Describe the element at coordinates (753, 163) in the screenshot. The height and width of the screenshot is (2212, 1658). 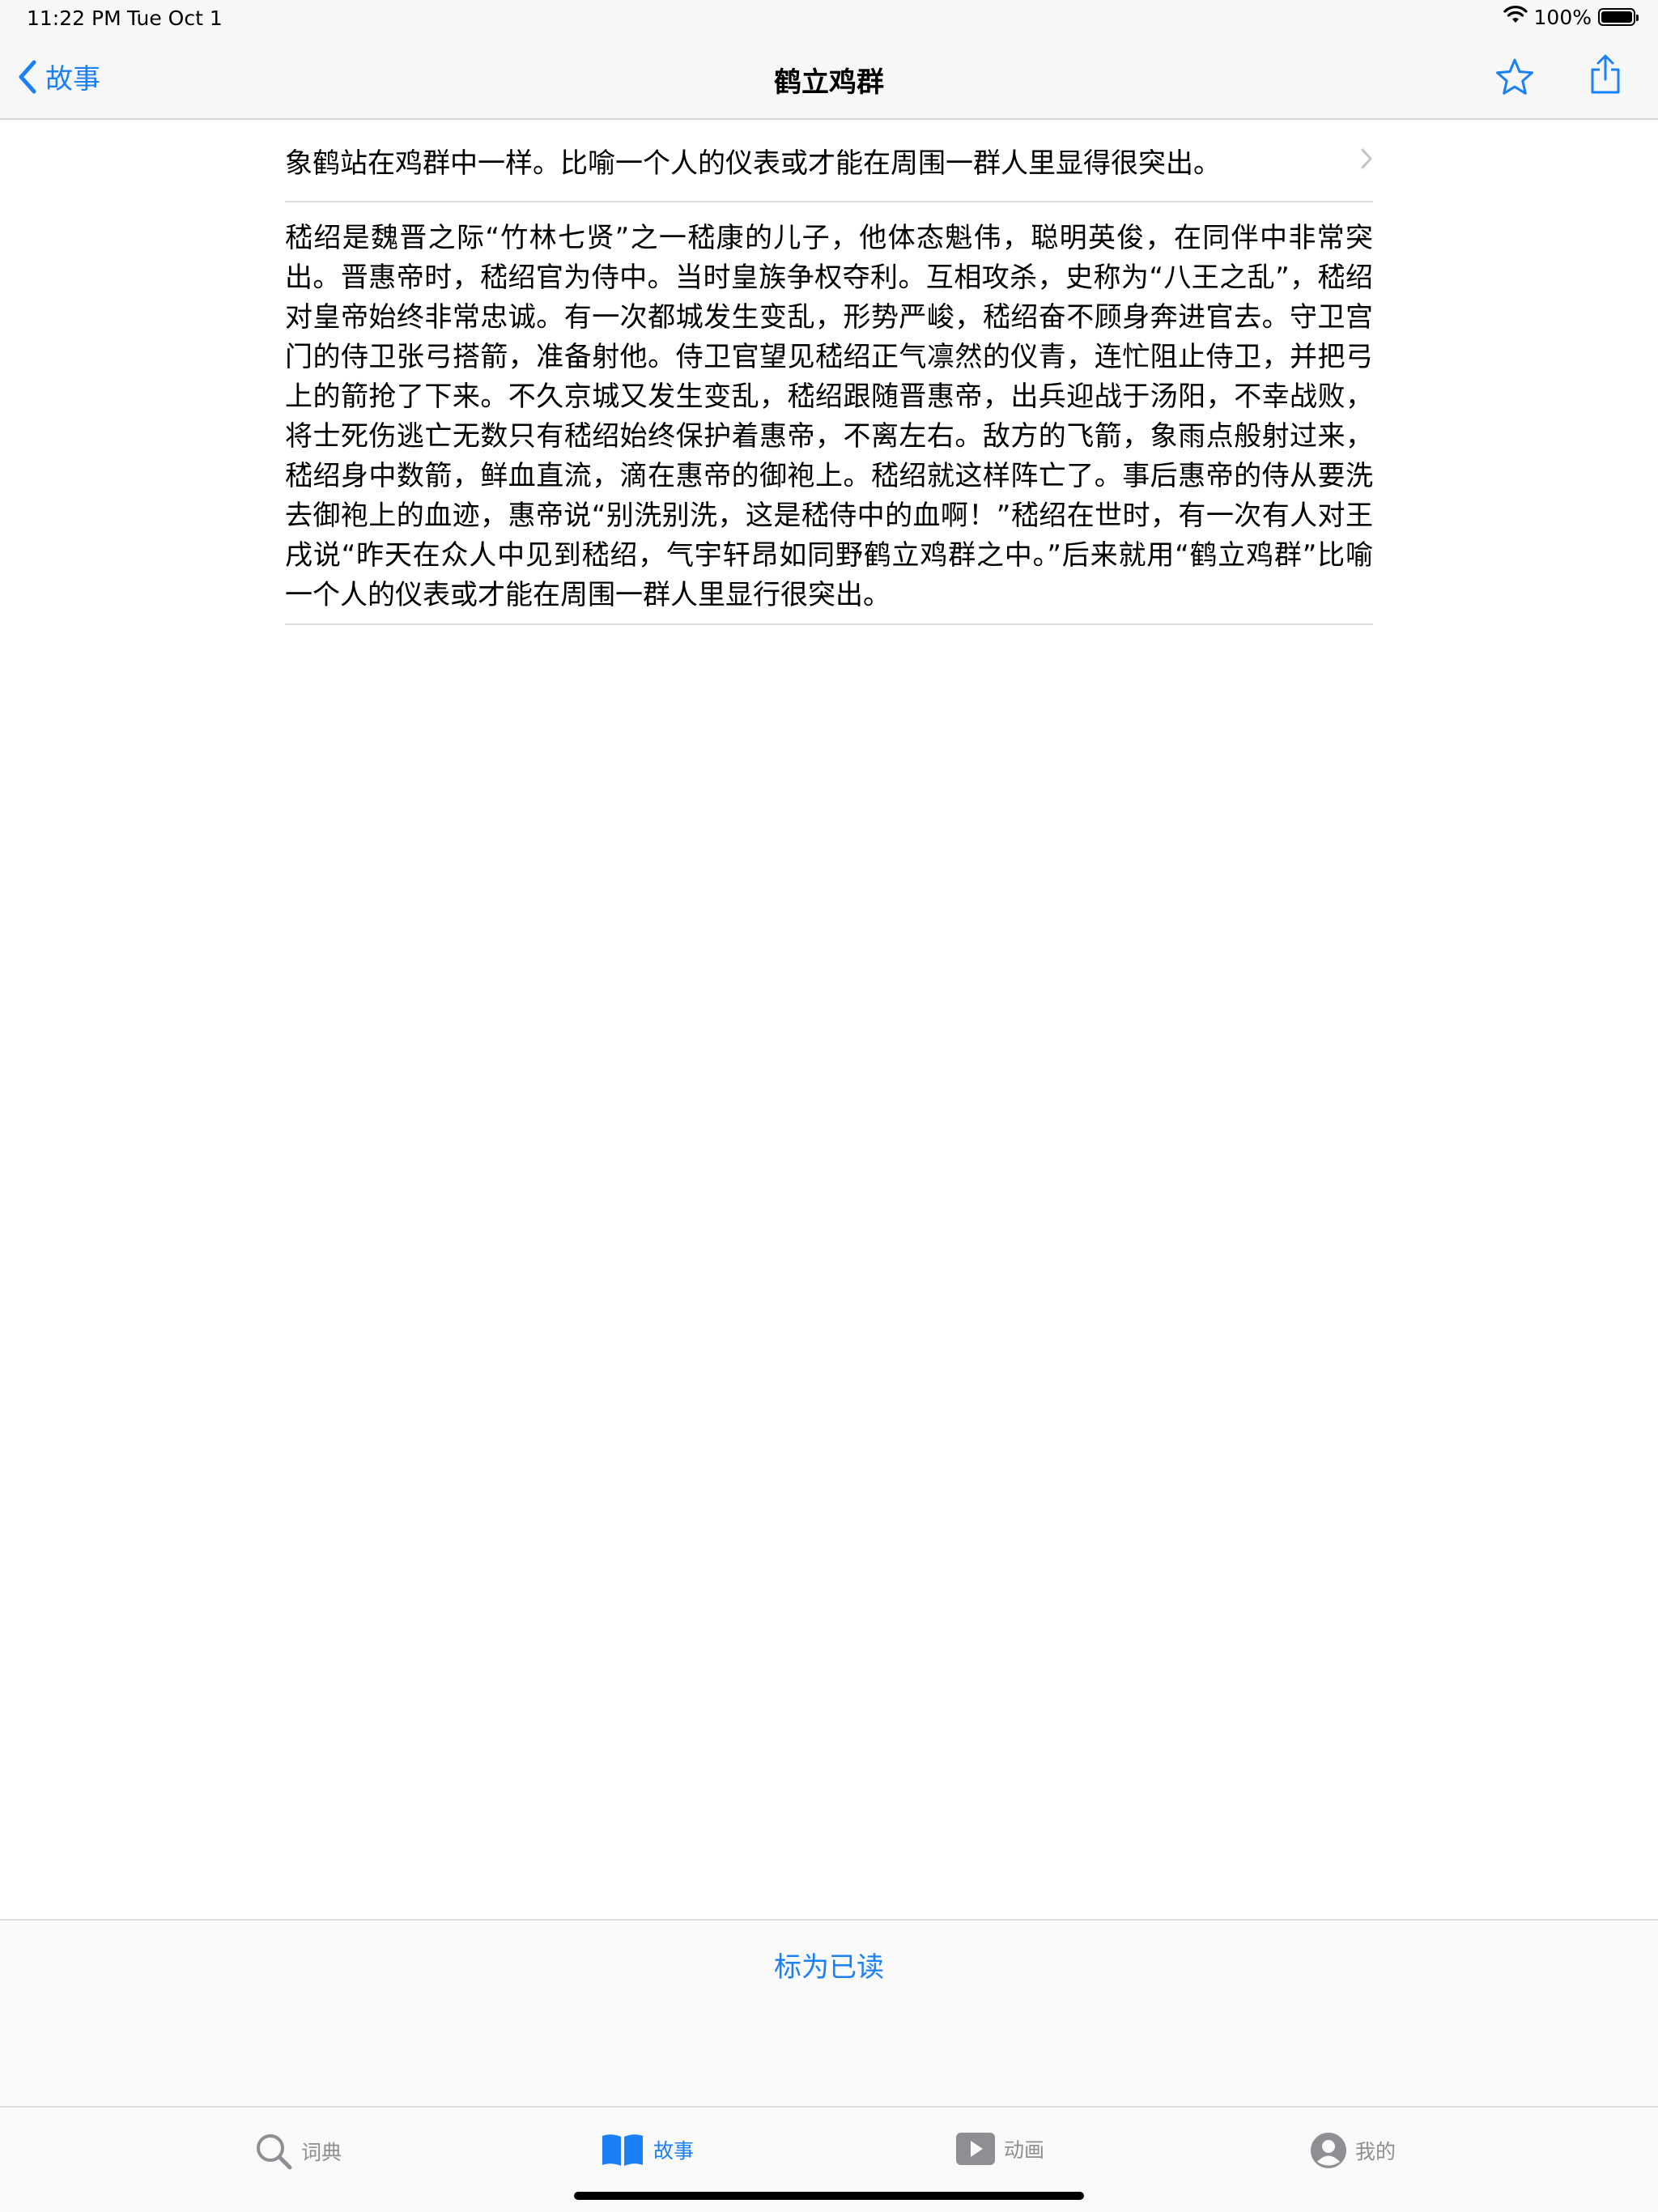
I see `meaning-text: 象鹤站在鸡群中一样。比喻一个人的仪表或才能在周围一群人里显得很突出。` at that location.